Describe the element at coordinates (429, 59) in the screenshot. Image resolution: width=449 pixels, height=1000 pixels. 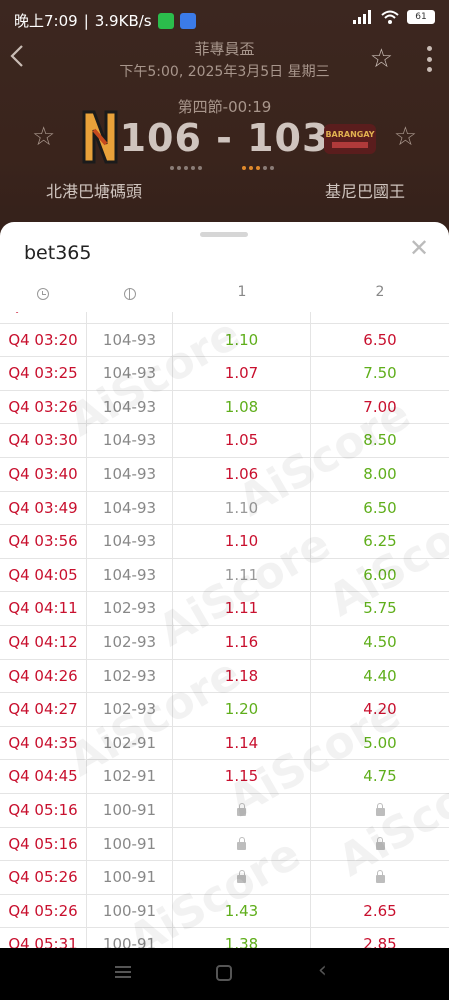
I see `more-options-icon` at that location.